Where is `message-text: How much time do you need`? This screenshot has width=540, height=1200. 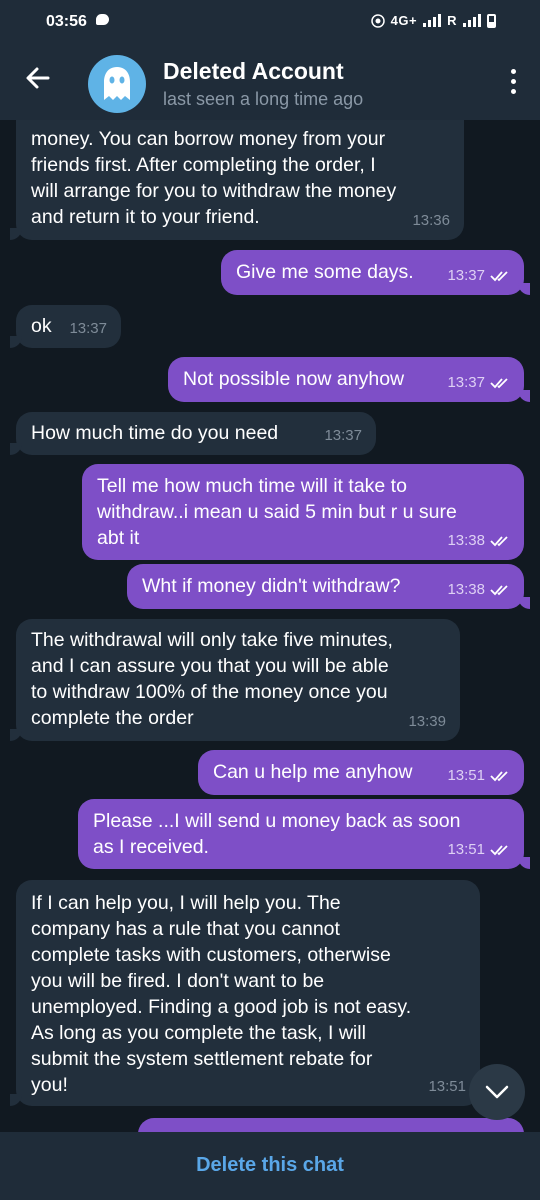
message-text: How much time do you need is located at coordinates (155, 433).